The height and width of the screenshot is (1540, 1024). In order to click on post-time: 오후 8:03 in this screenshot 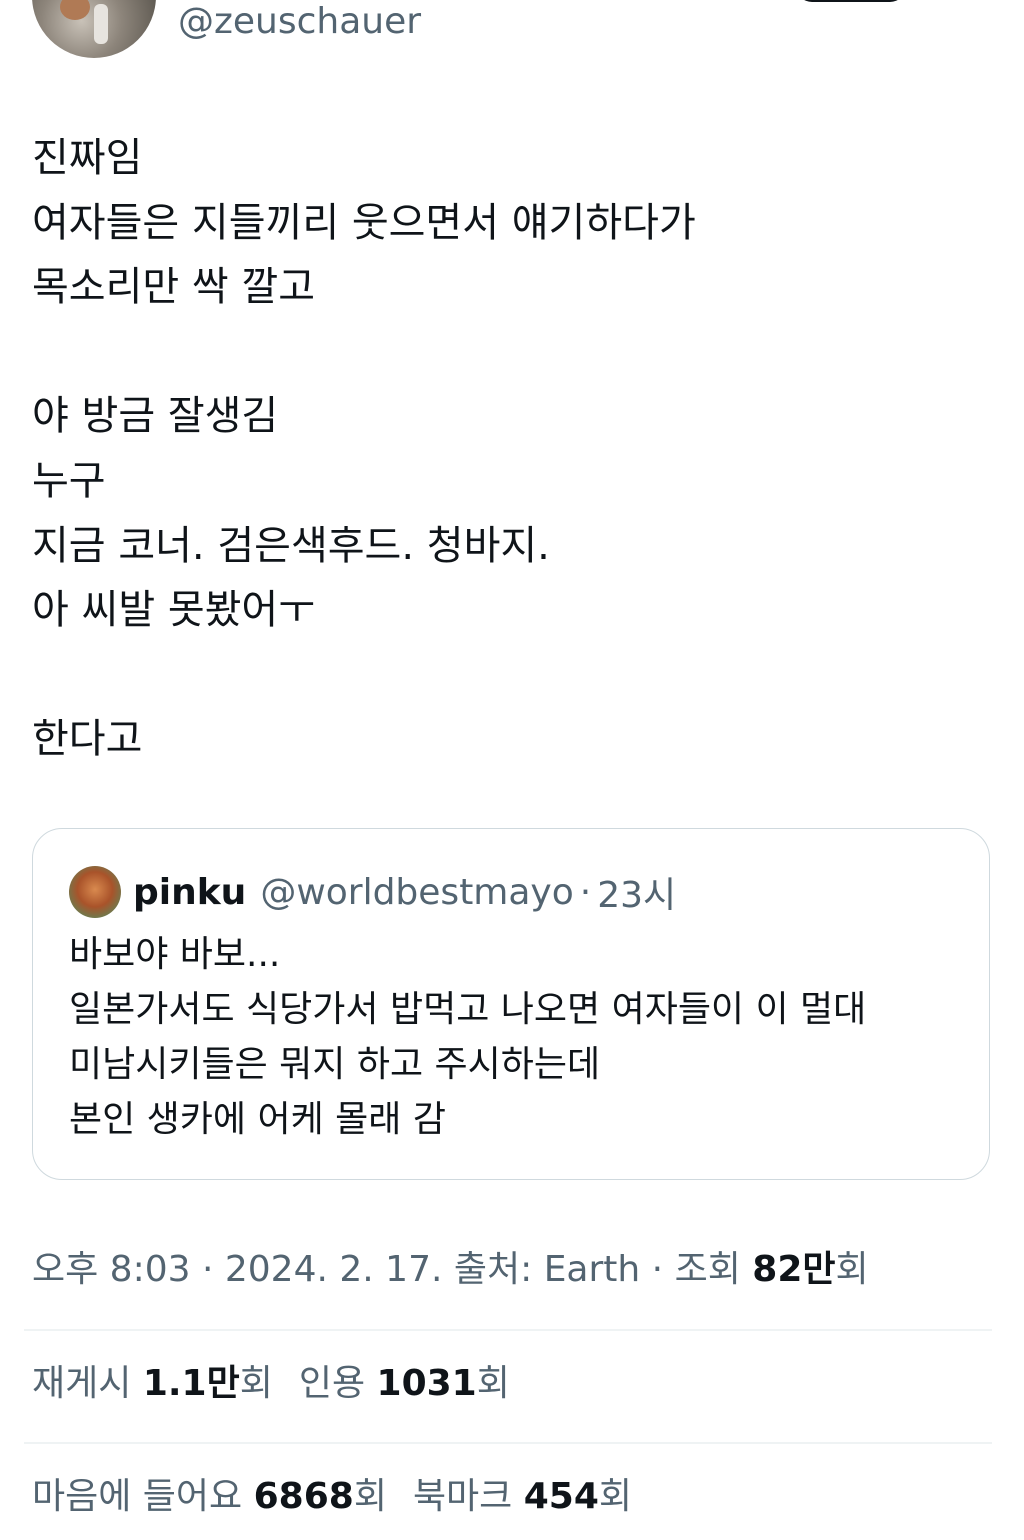, I will do `click(111, 1269)`.